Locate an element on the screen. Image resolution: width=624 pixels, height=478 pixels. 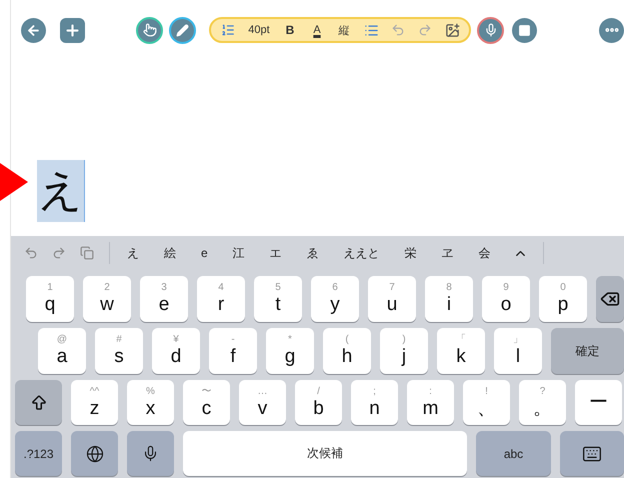
key: 1 q is located at coordinates (50, 299).